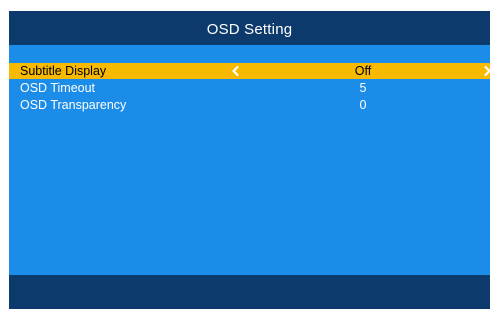  What do you see at coordinates (363, 105) in the screenshot?
I see `menu-item-value: 0` at bounding box center [363, 105].